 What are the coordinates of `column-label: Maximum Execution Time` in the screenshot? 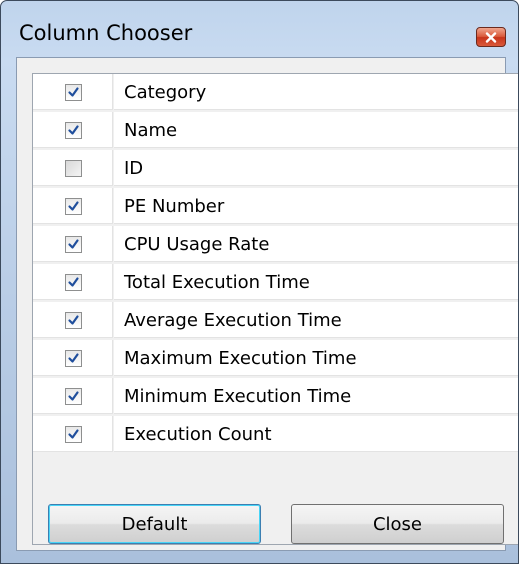 It's located at (240, 358).